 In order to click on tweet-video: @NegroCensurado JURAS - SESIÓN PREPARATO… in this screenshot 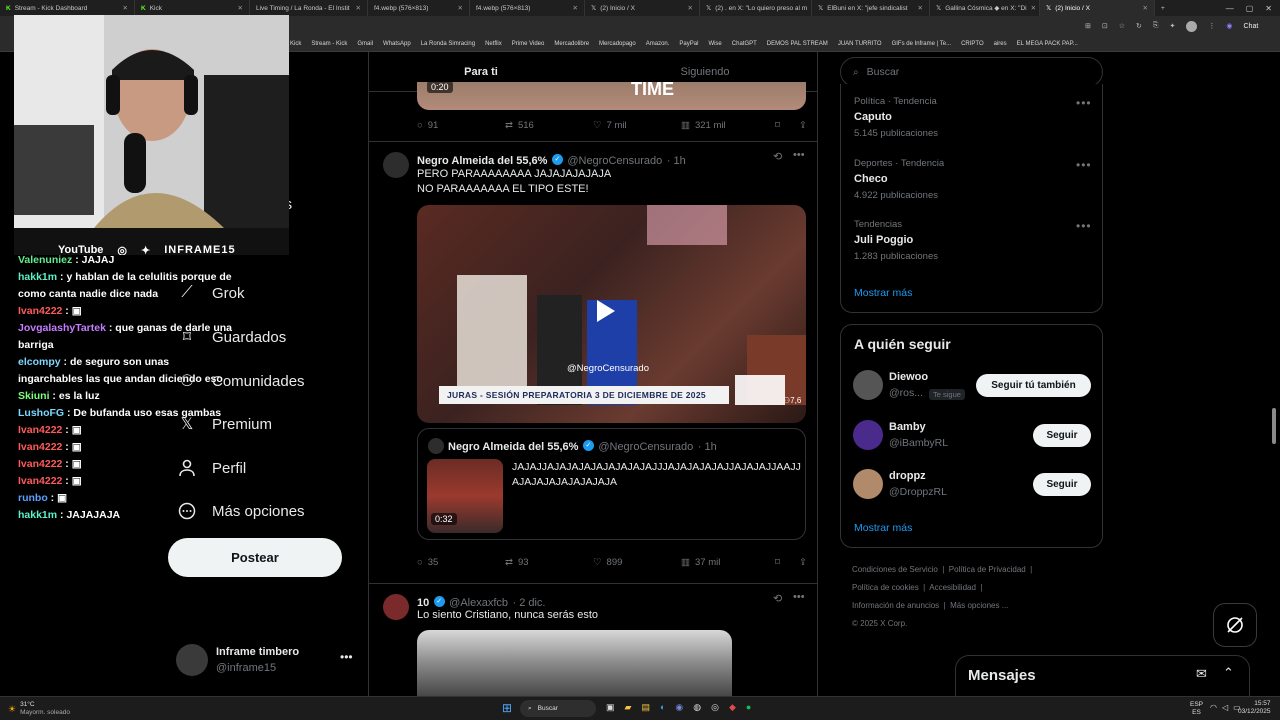, I will do `click(611, 314)`.